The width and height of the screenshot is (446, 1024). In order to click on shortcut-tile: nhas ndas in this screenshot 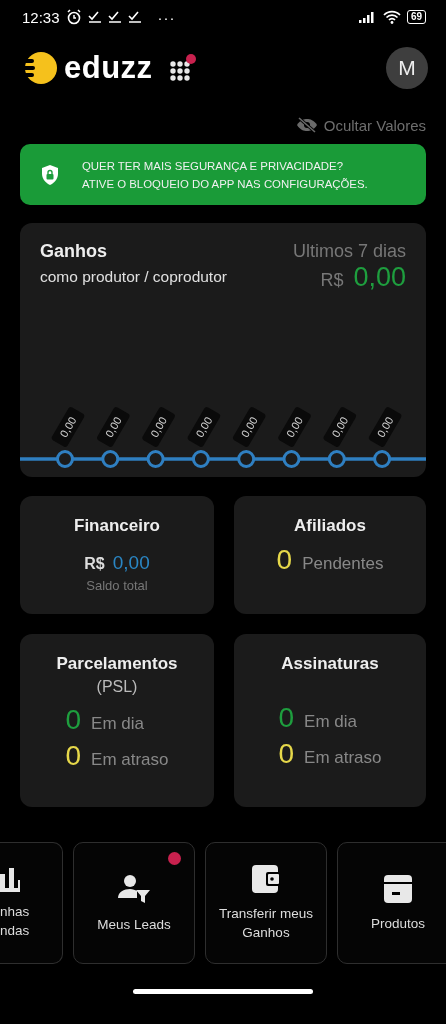, I will do `click(31, 903)`.